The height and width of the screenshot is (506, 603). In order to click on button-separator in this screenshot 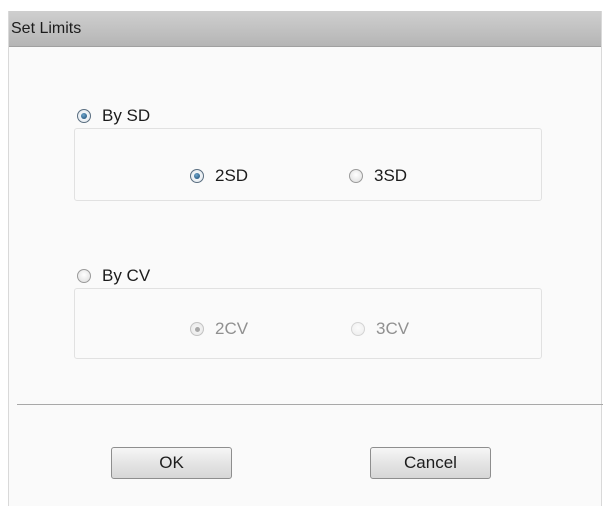, I will do `click(310, 404)`.